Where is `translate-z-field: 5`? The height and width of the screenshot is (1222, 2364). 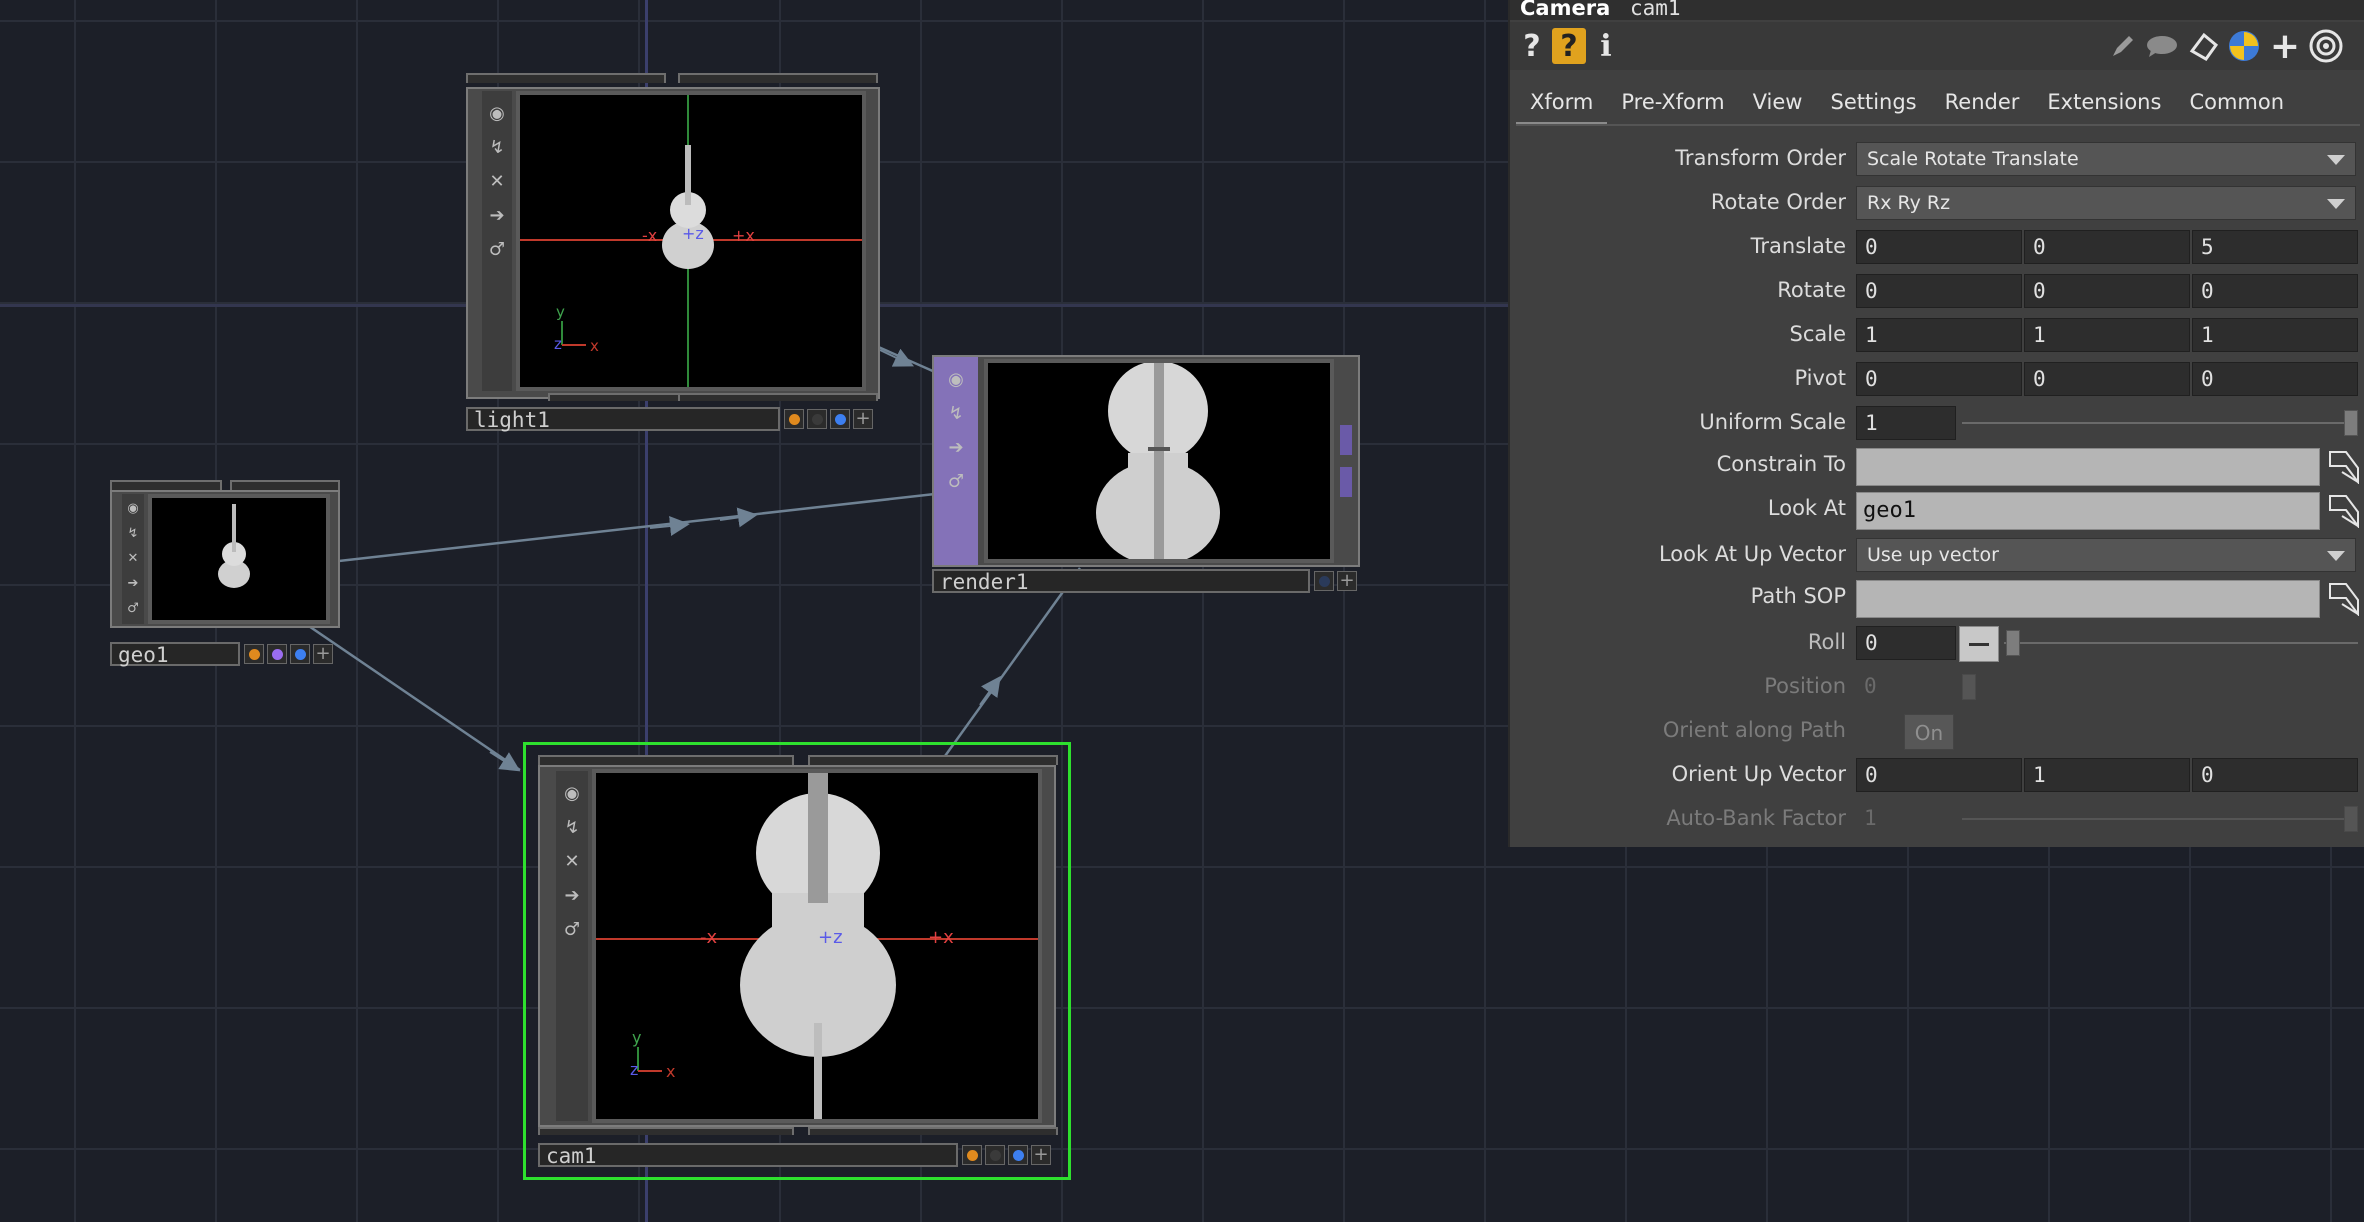
translate-z-field: 5 is located at coordinates (2275, 247).